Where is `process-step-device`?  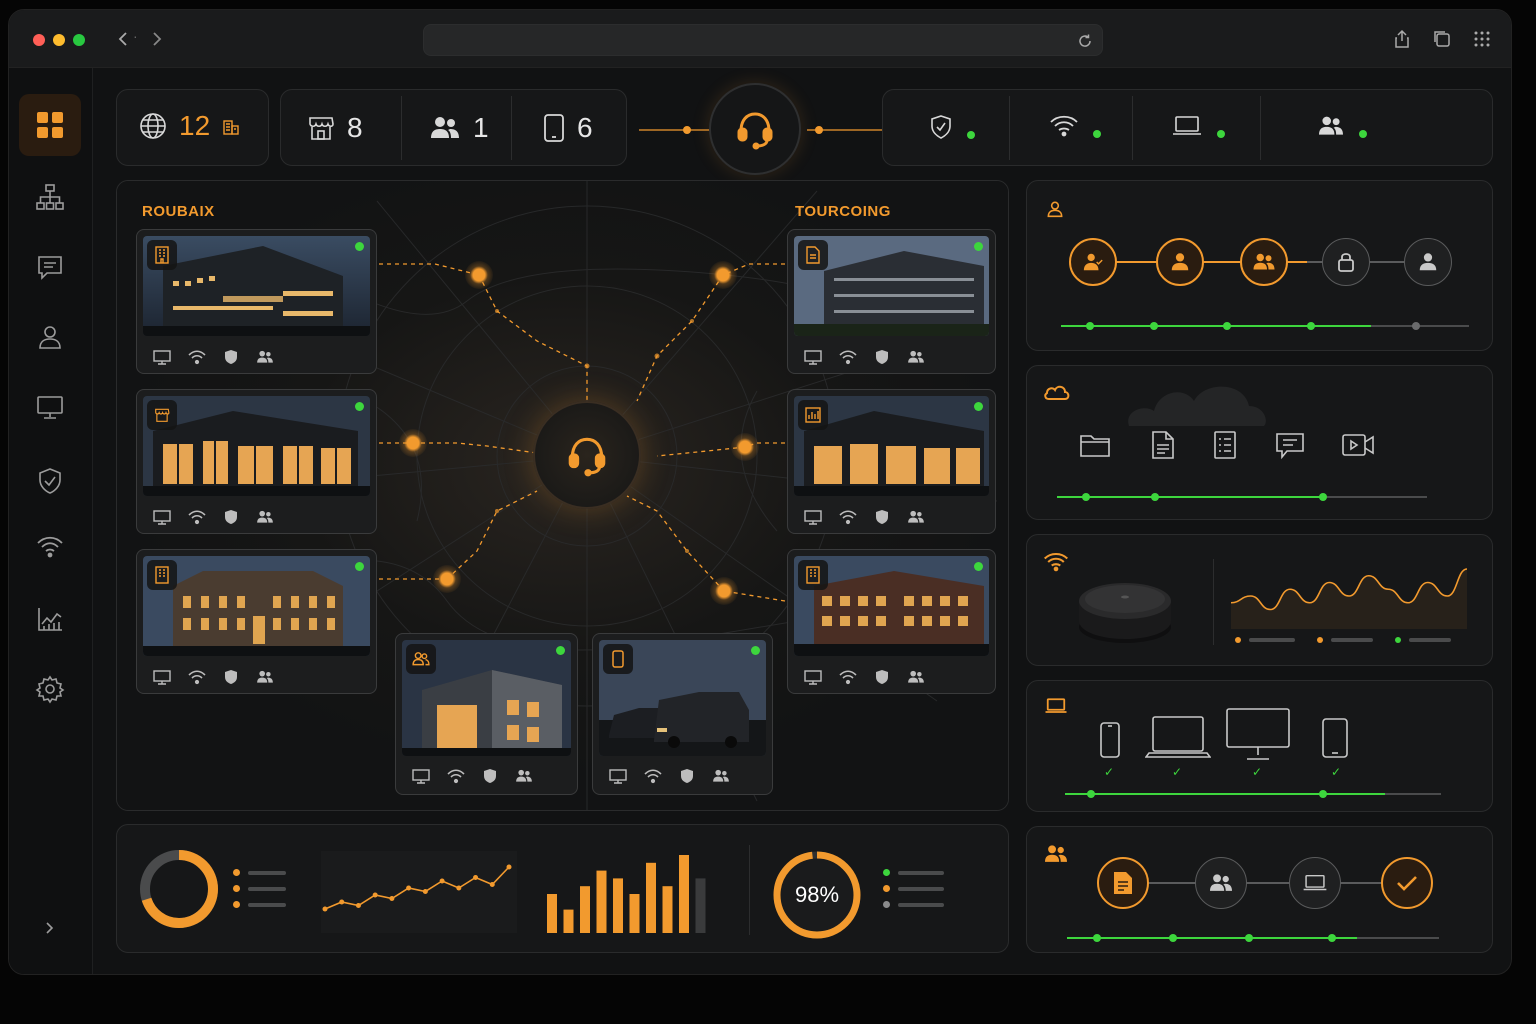
process-step-device is located at coordinates (1315, 883).